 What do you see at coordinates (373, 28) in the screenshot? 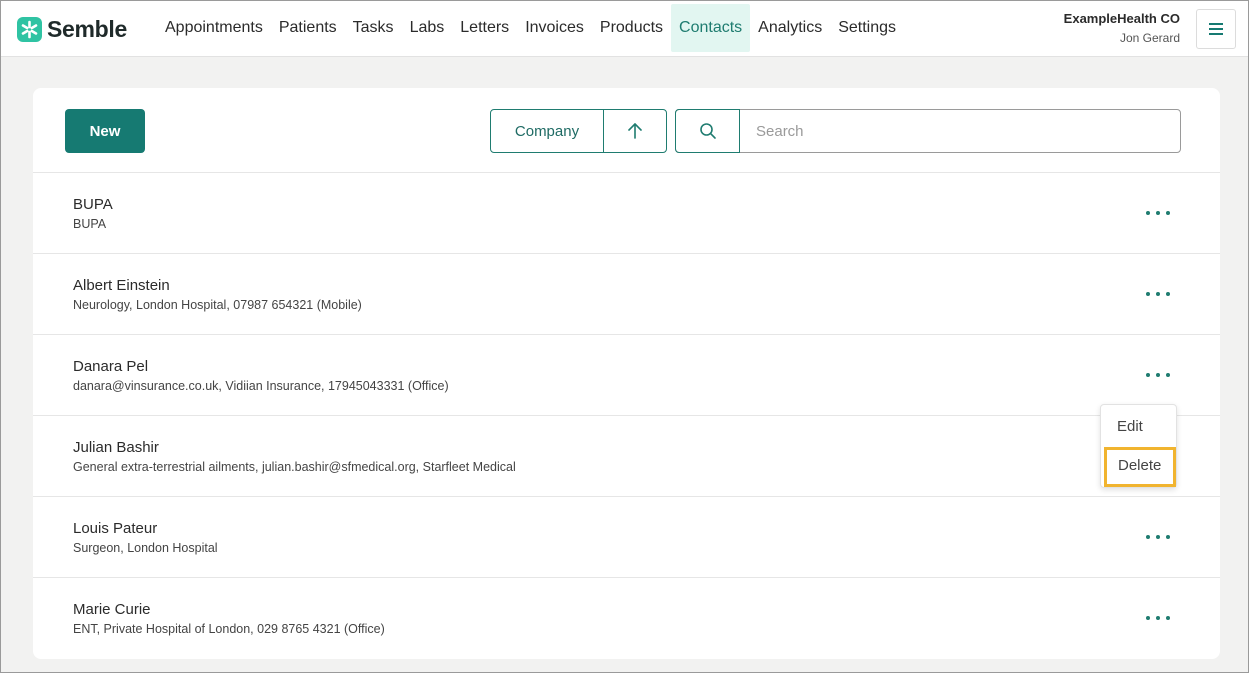
I see `nav-tasks: Tasks` at bounding box center [373, 28].